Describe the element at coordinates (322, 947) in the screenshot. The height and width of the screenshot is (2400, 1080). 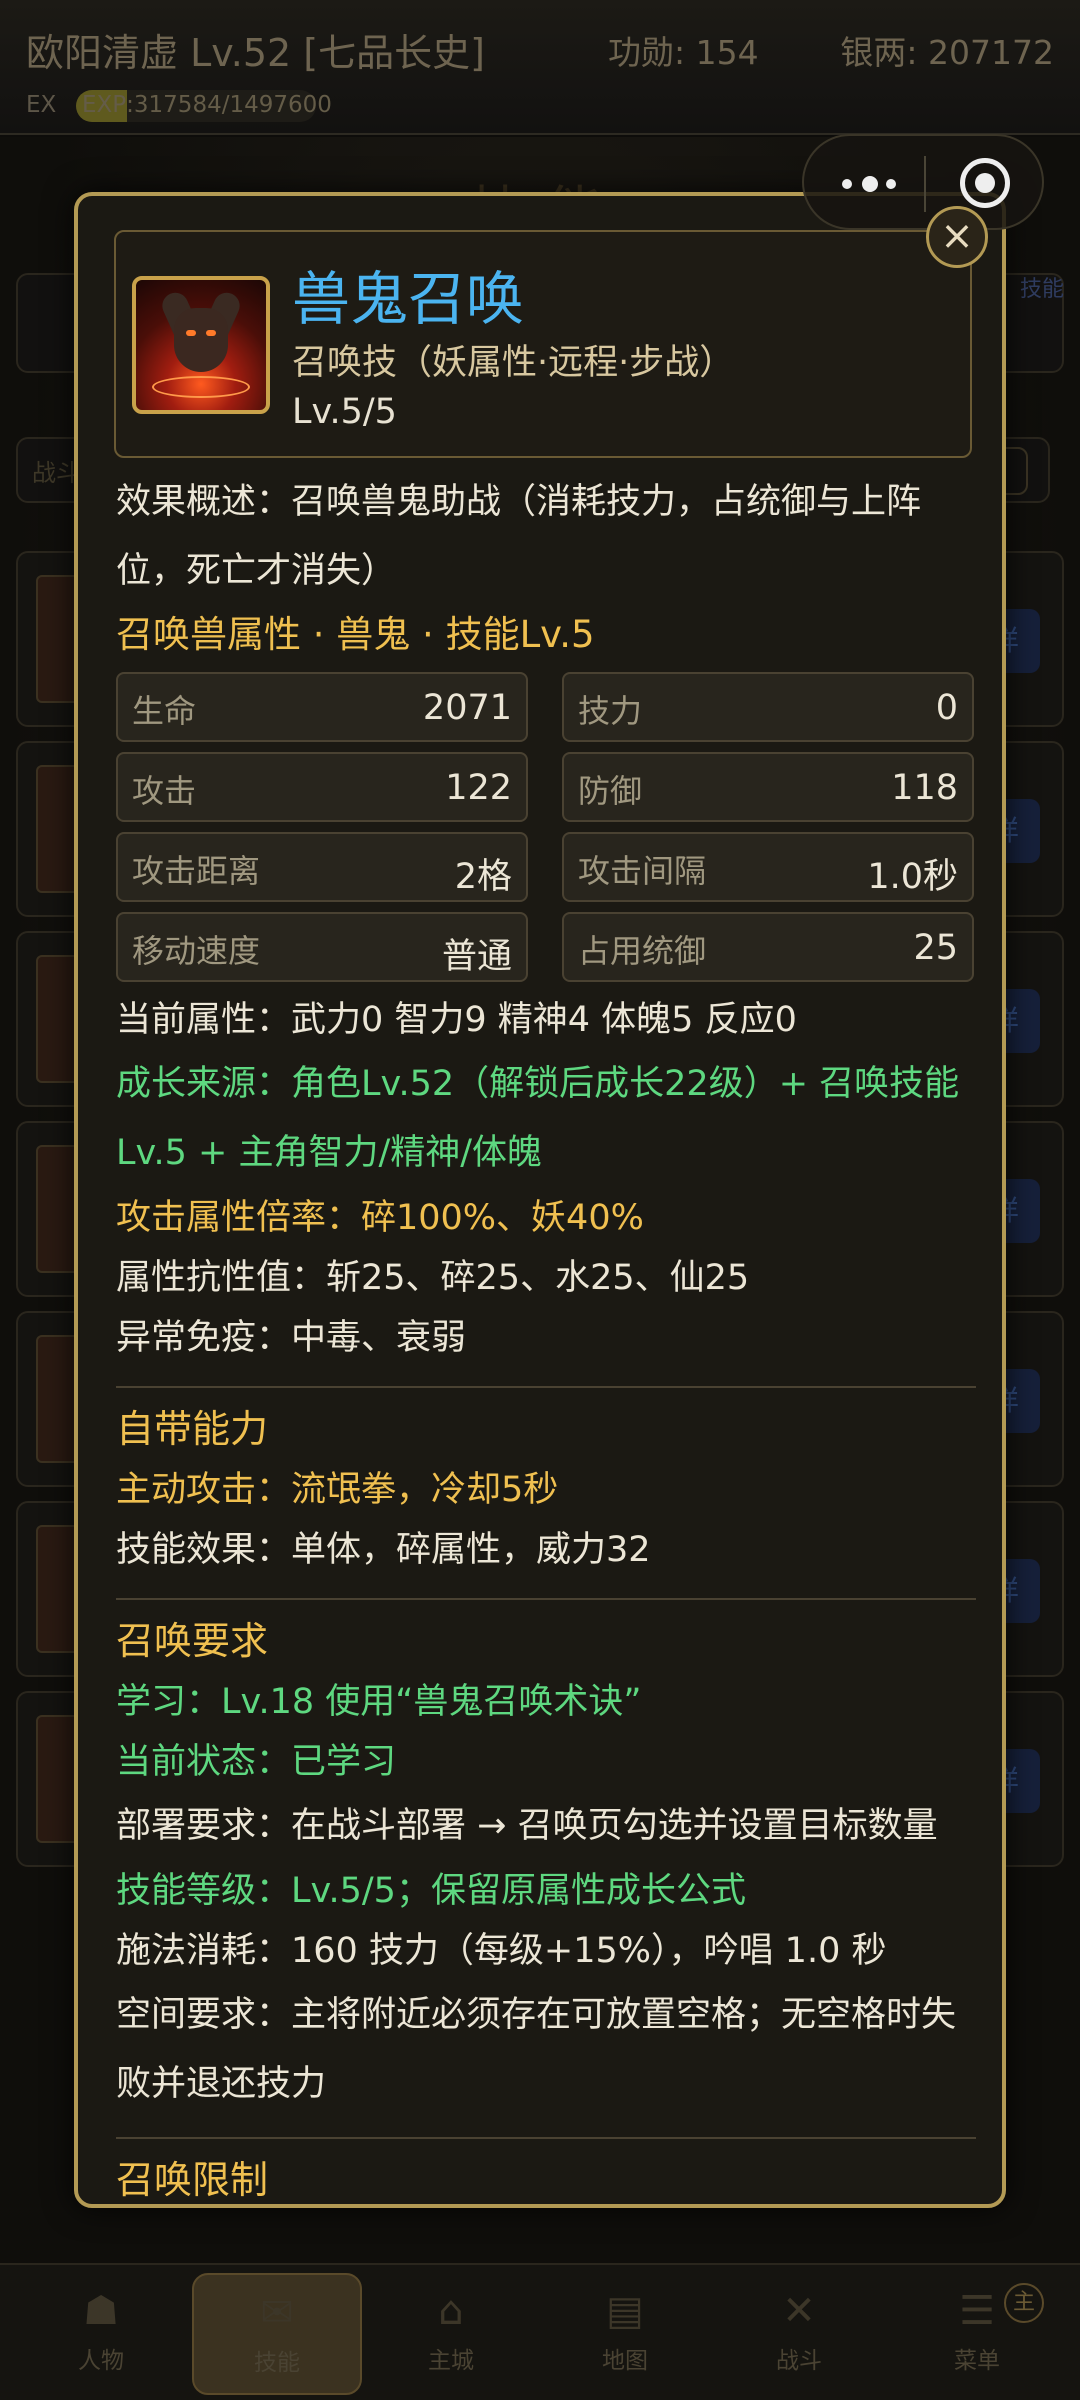
I see `stat-move-speed: 移动速度 普通` at that location.